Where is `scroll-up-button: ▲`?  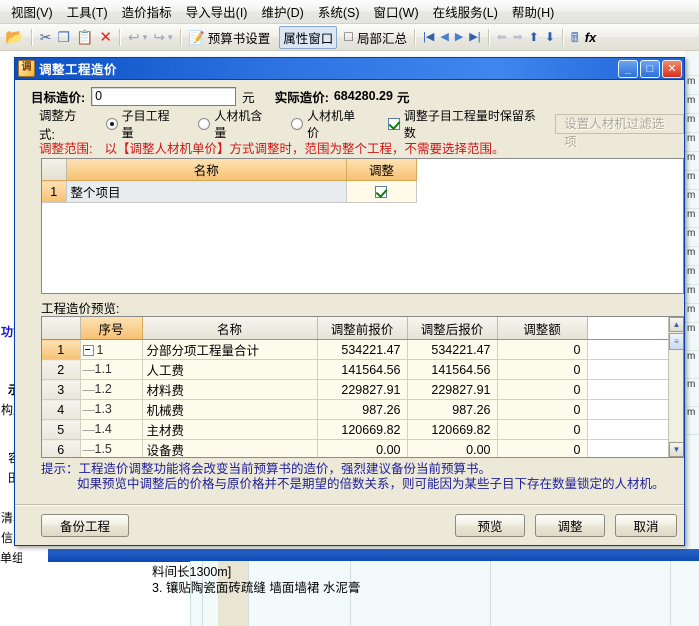 scroll-up-button: ▲ is located at coordinates (676, 324).